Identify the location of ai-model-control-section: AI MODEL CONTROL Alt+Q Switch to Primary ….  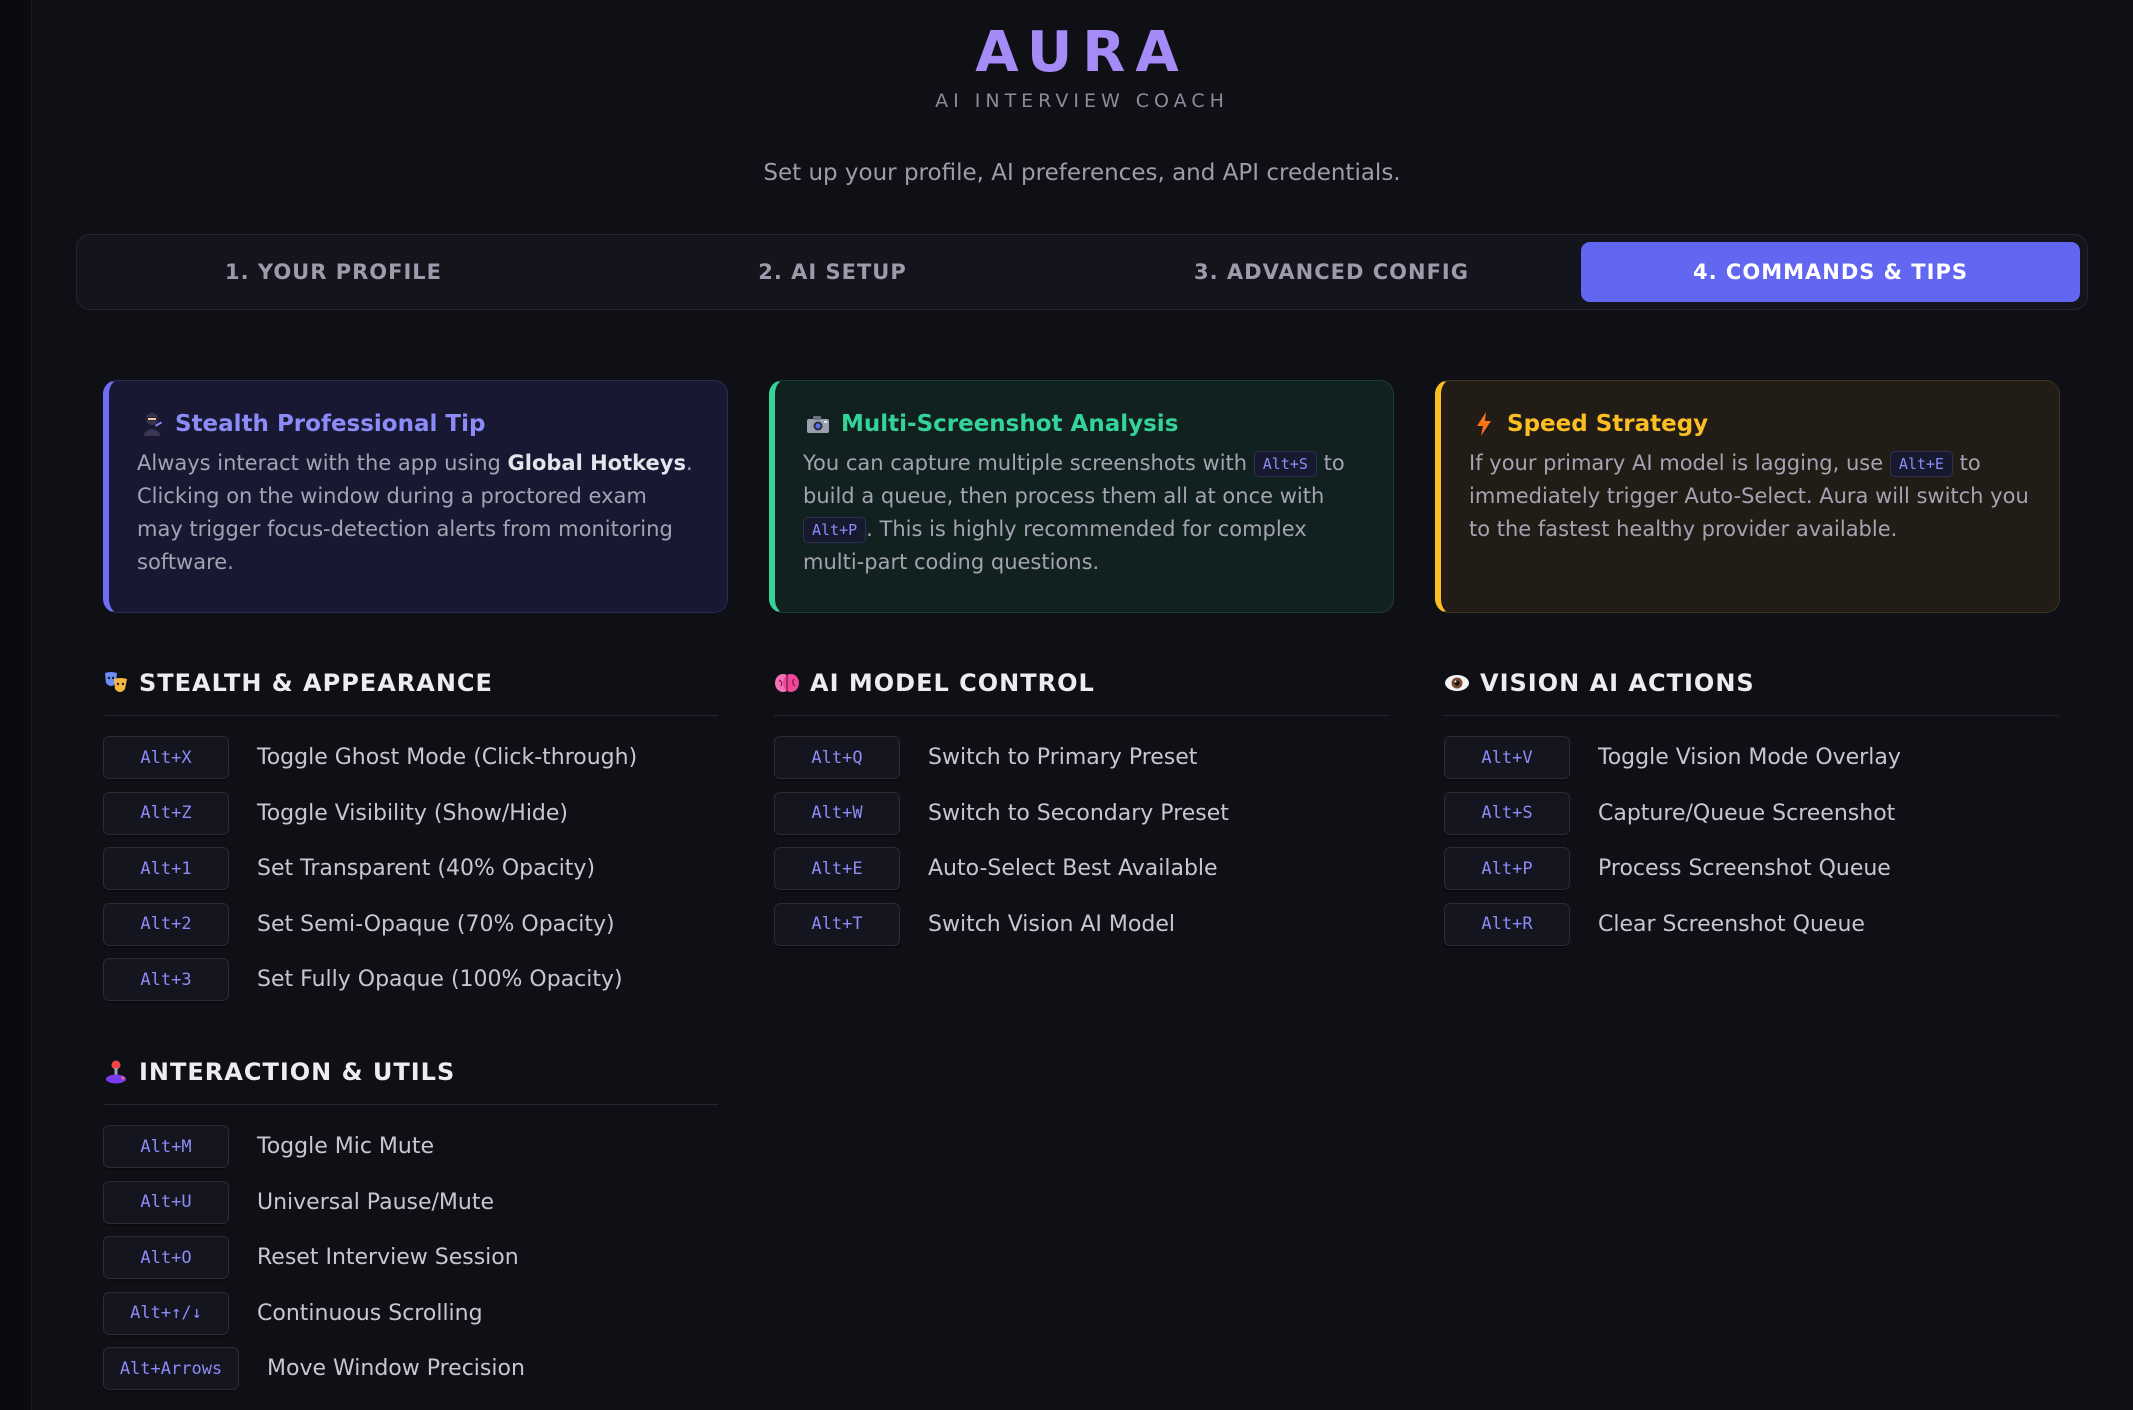
(1081, 808).